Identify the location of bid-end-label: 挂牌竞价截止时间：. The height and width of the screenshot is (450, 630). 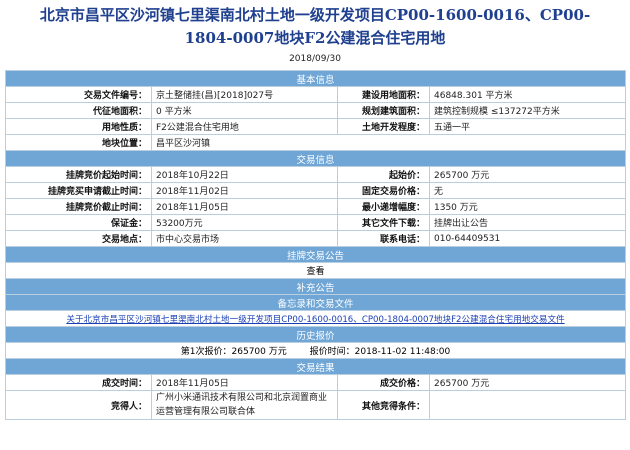
(78, 206).